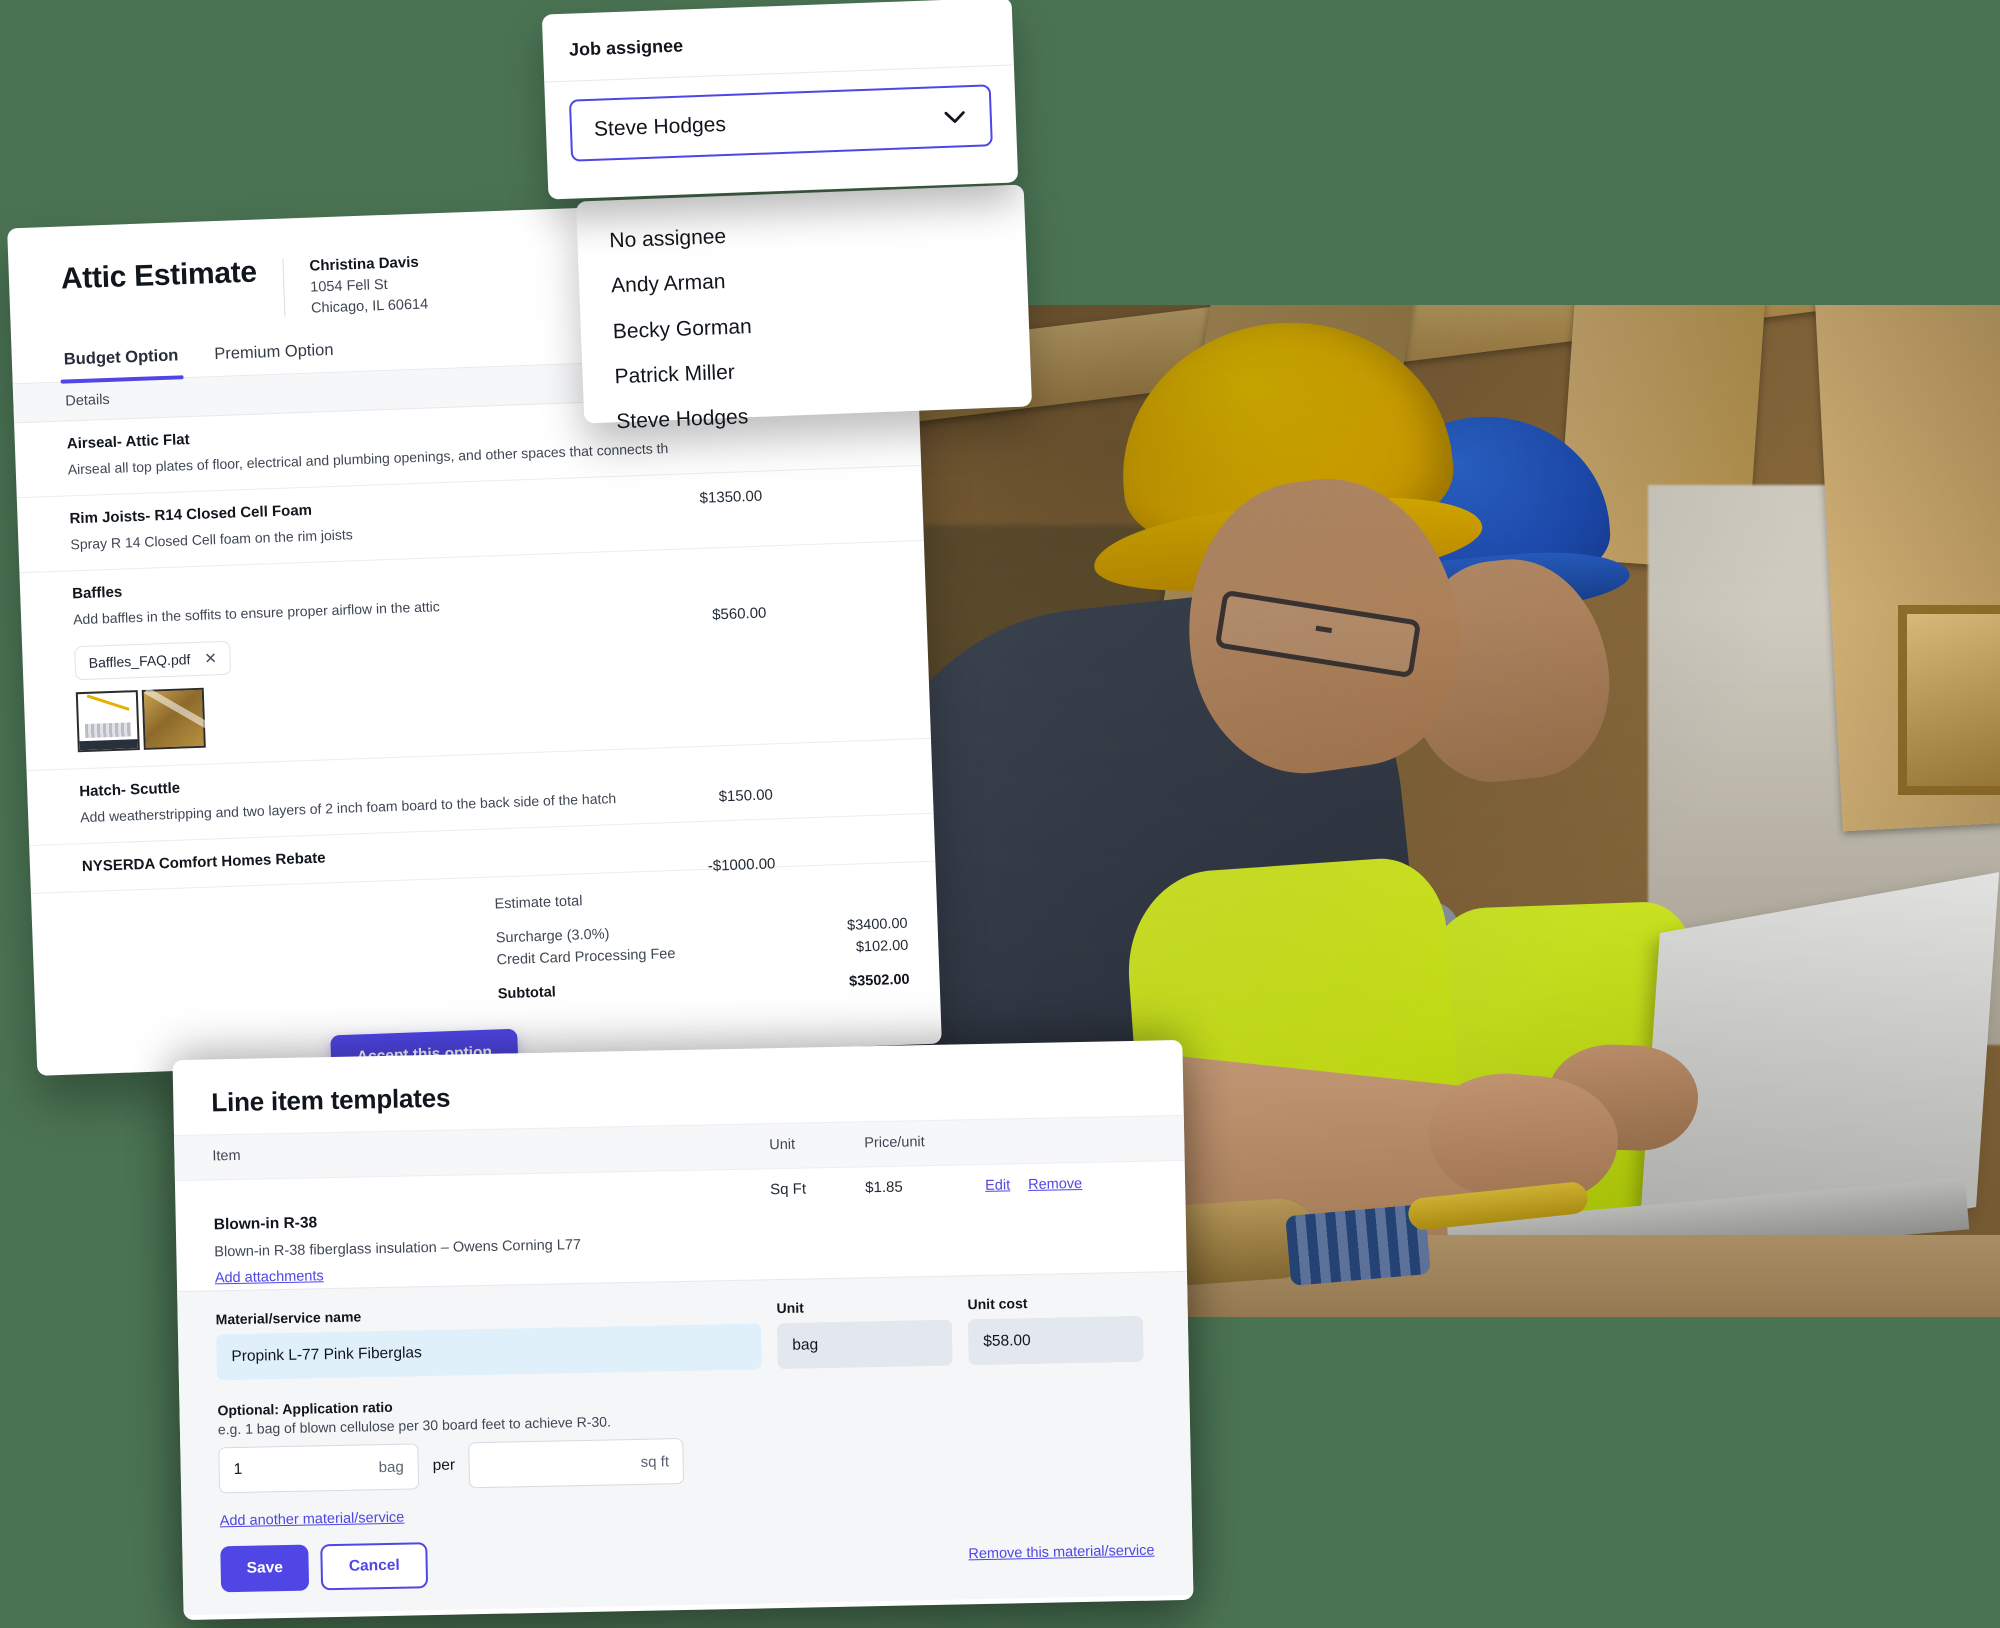 This screenshot has height=1628, width=2000. I want to click on template-name: Blown-in R-38, so click(265, 1224).